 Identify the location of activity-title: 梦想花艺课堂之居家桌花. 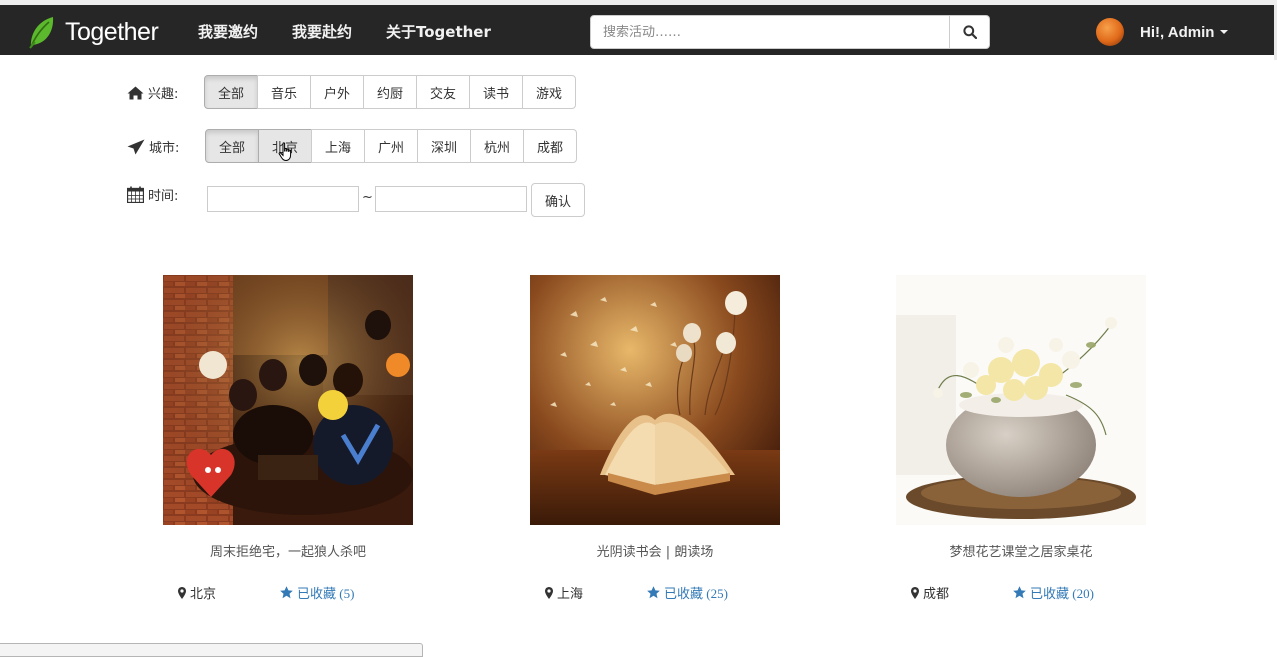
(1021, 550).